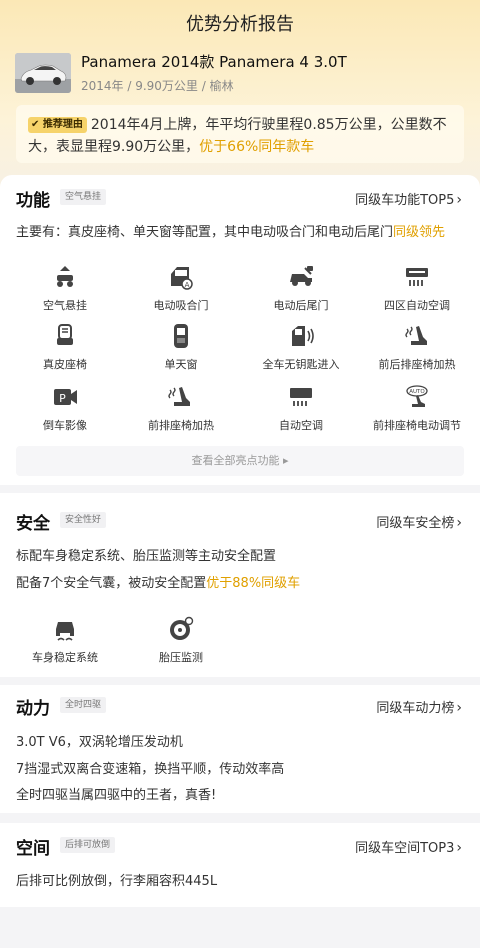 The height and width of the screenshot is (948, 480). Describe the element at coordinates (65, 408) in the screenshot. I see `feature-item: P 倒车影像` at that location.